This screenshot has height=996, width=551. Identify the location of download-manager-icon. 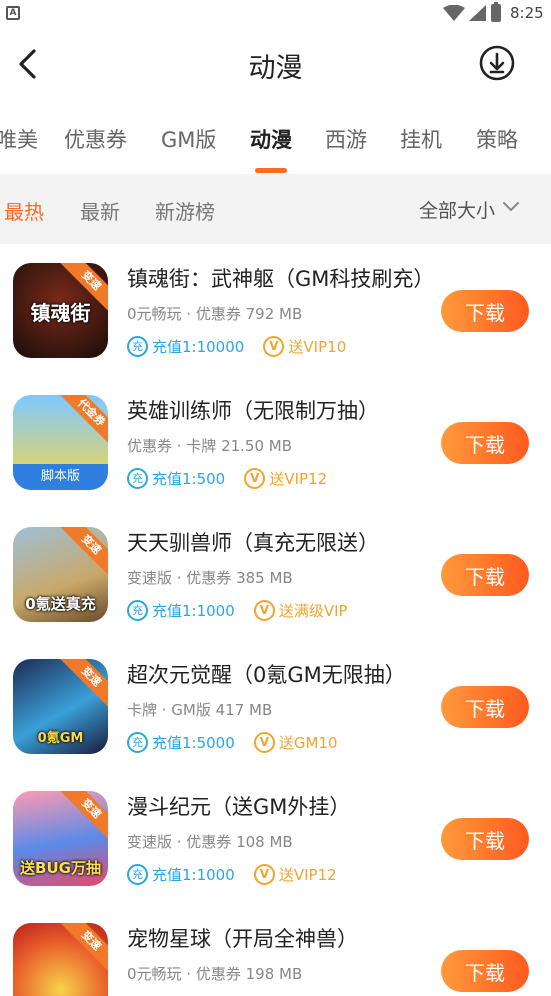
(497, 63).